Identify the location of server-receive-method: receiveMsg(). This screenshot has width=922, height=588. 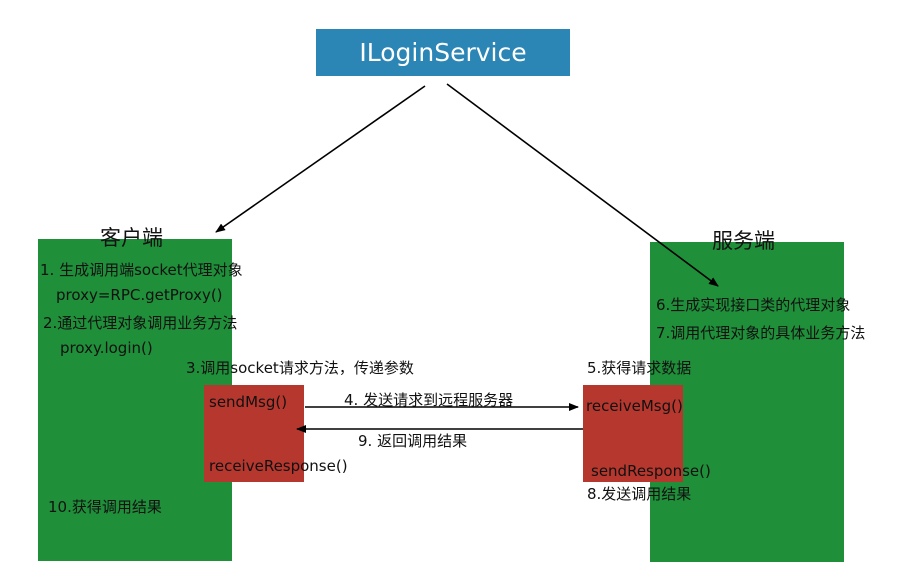
(634, 406).